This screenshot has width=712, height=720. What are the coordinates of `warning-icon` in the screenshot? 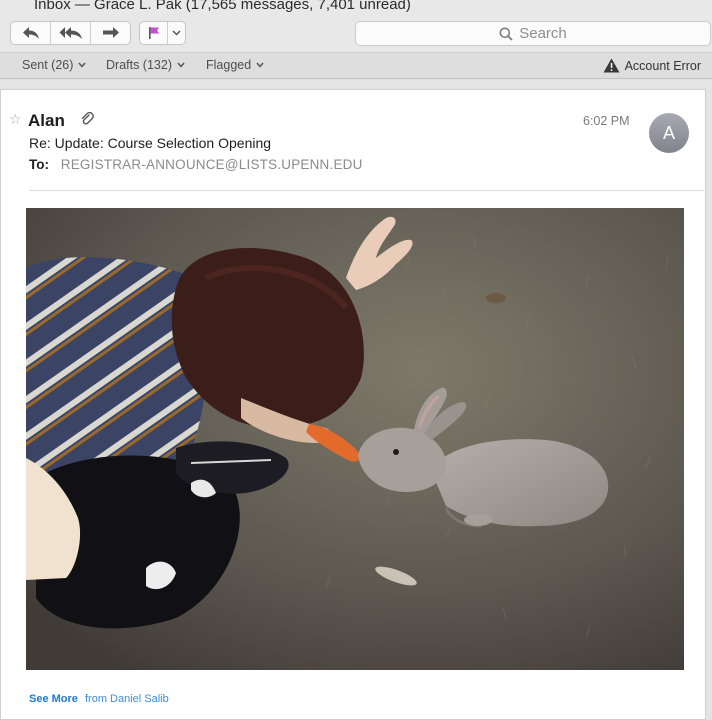 It's located at (611, 65).